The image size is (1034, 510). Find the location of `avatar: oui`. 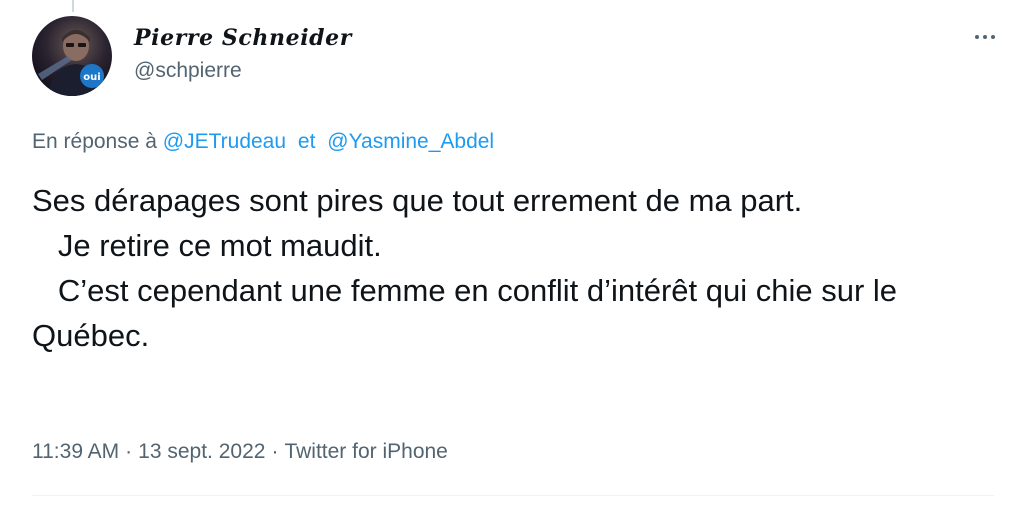

avatar: oui is located at coordinates (72, 56).